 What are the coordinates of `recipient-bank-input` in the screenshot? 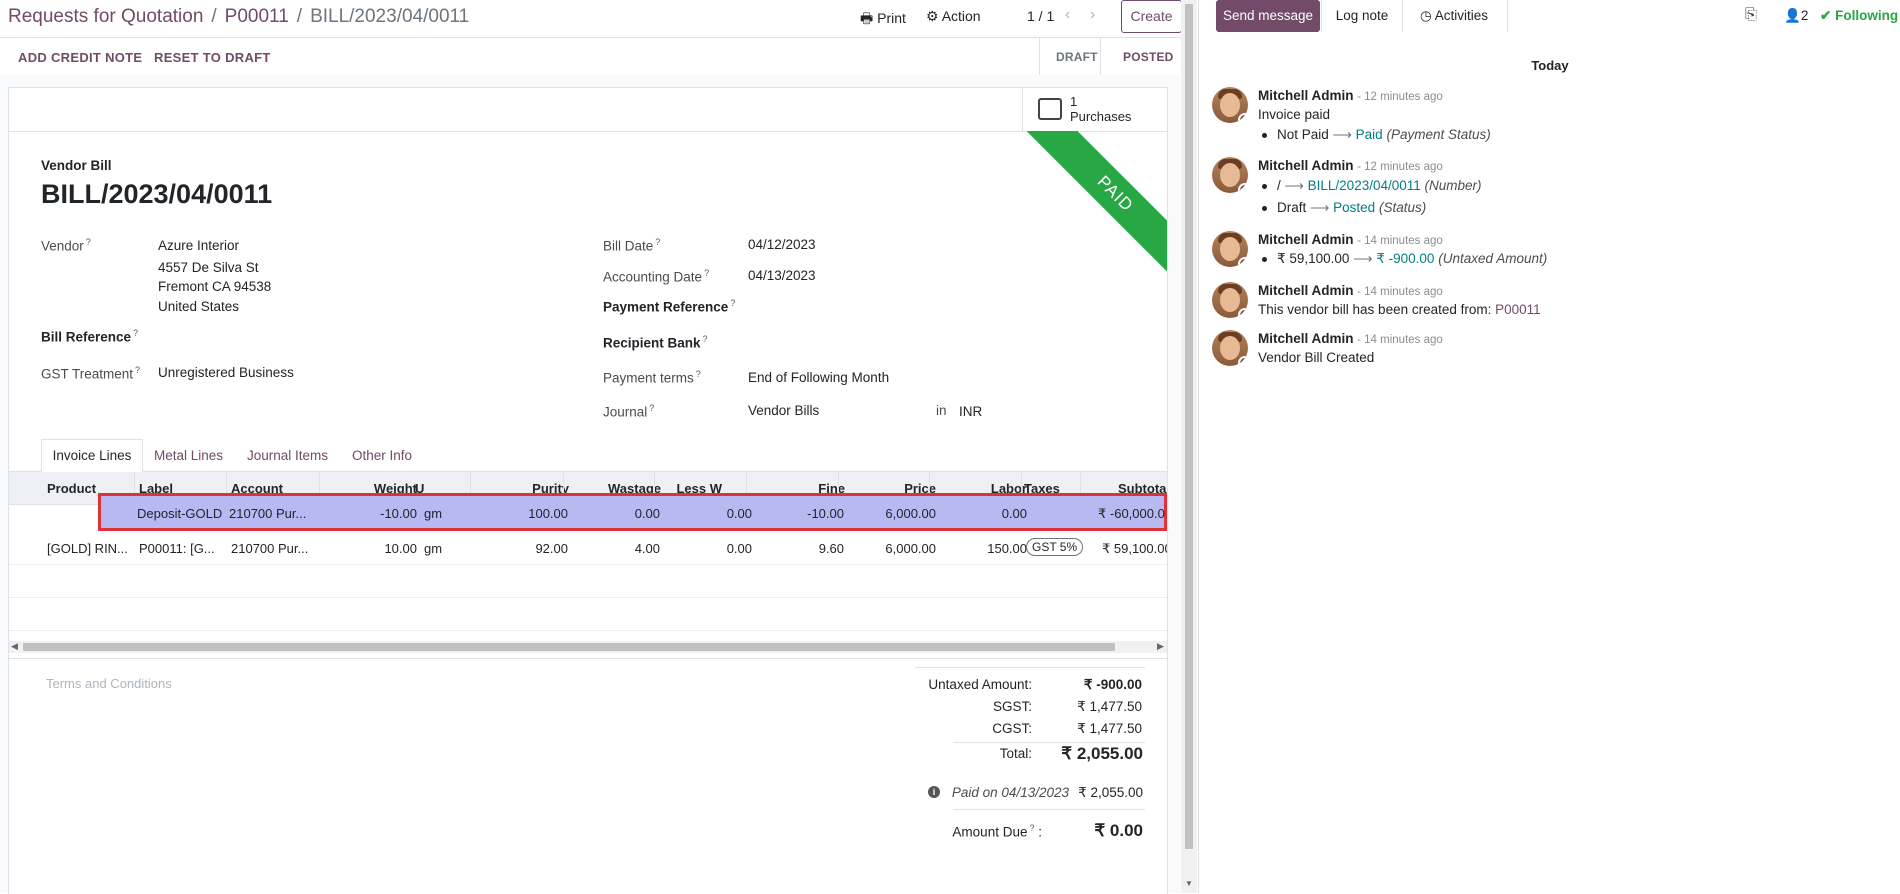 It's located at (938, 340).